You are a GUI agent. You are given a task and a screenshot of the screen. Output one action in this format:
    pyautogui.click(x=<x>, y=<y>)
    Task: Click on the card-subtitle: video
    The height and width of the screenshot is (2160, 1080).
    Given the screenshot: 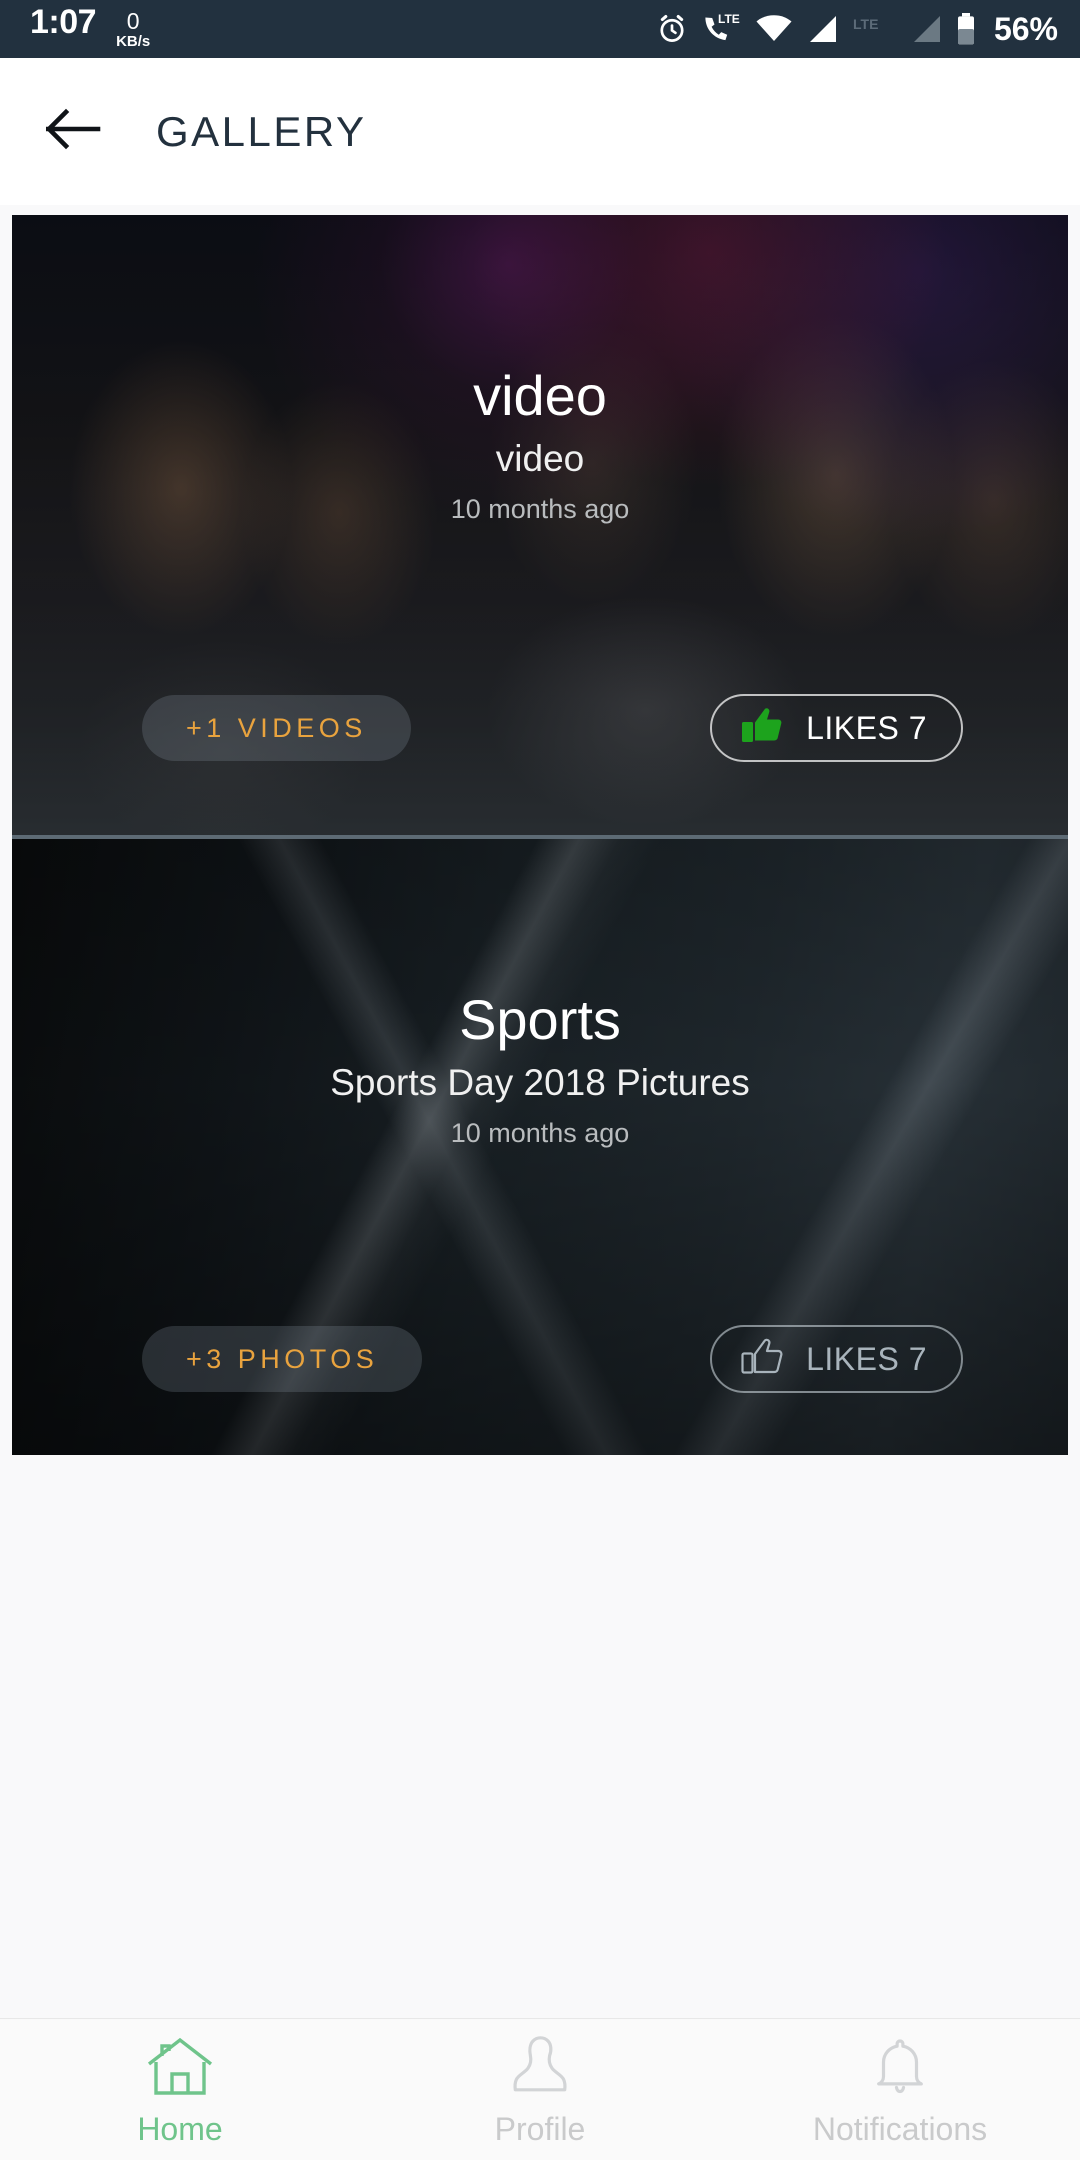 What is the action you would take?
    pyautogui.click(x=540, y=458)
    